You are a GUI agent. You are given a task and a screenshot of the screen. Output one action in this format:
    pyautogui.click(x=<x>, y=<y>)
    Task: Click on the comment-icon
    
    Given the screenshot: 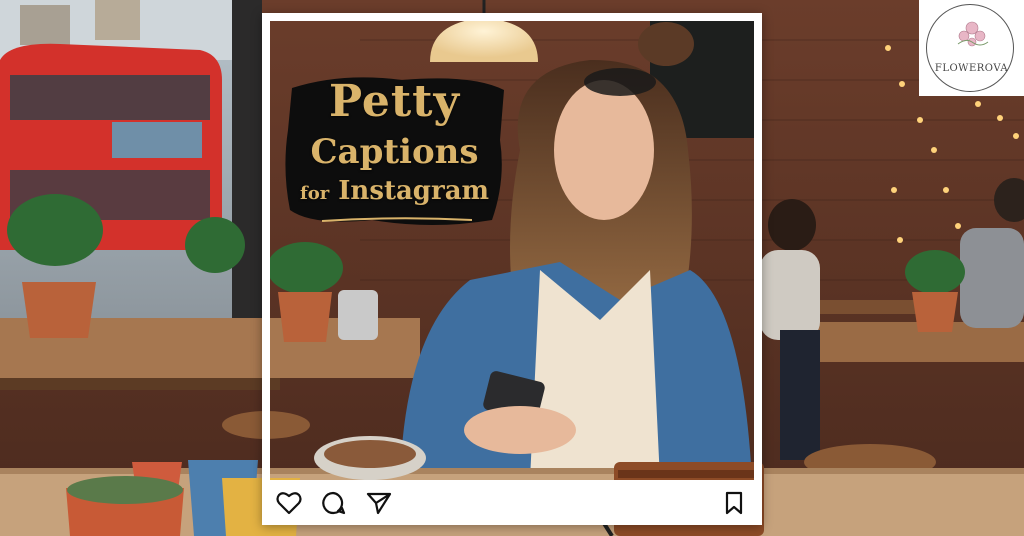 What is the action you would take?
    pyautogui.click(x=333, y=503)
    